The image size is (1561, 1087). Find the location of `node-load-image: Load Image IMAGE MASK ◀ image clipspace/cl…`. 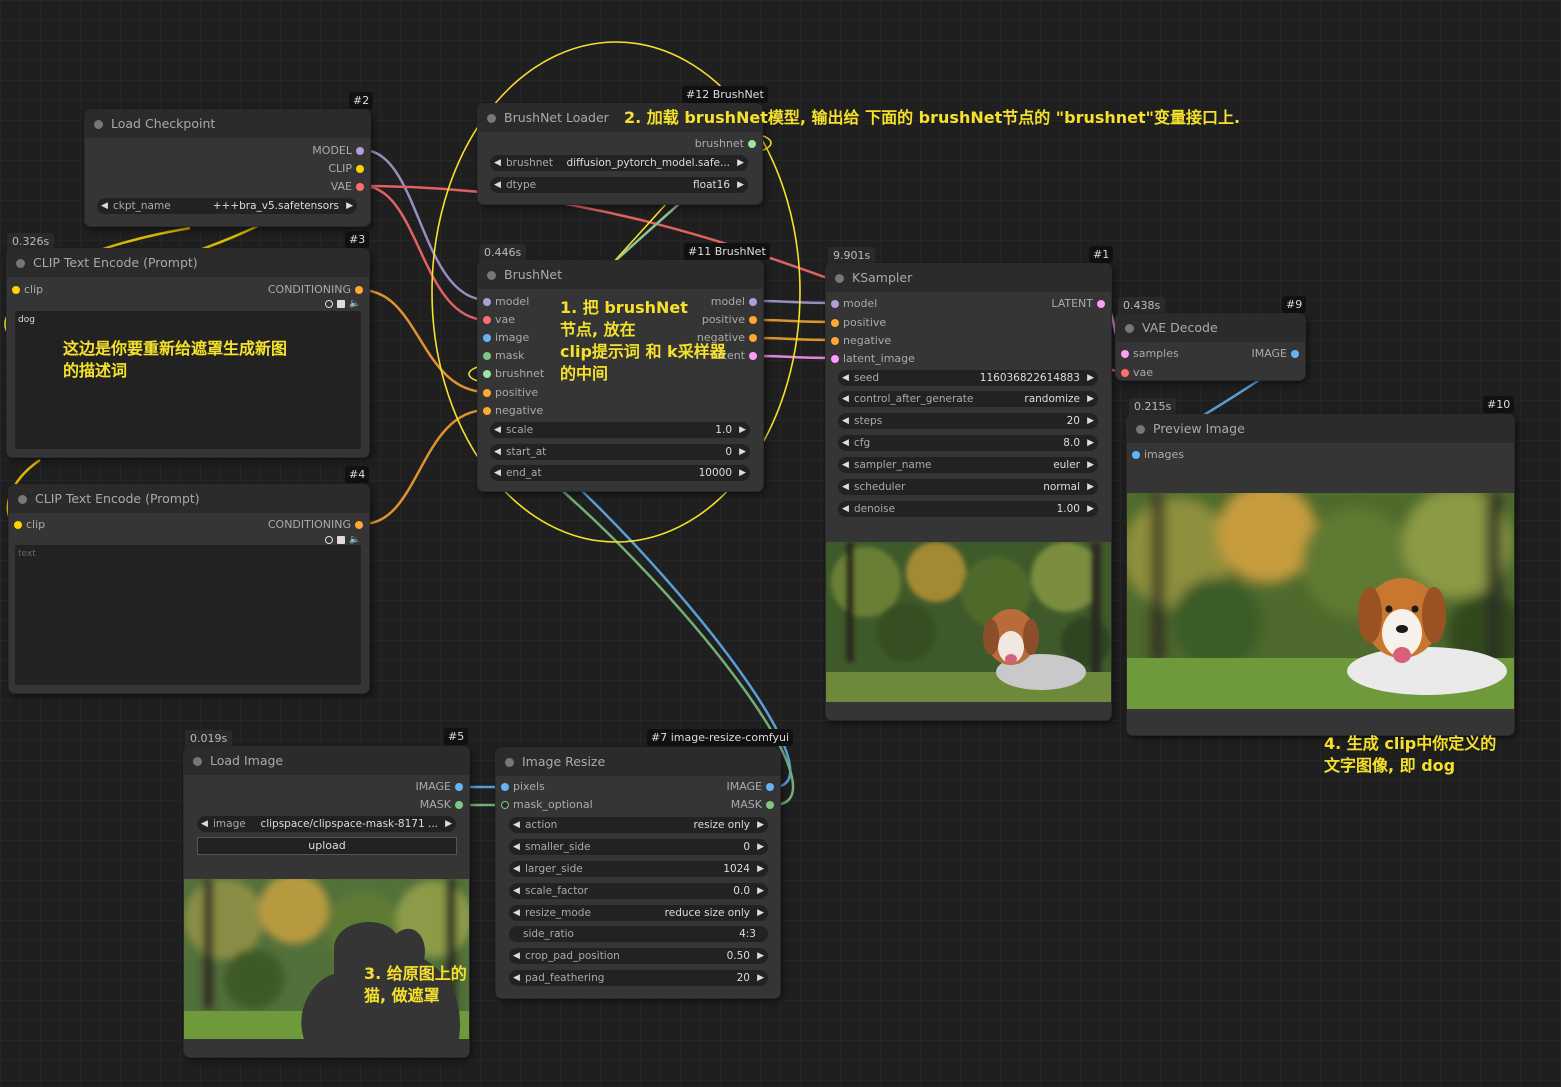

node-load-image: Load Image IMAGE MASK ◀ image clipspace/cl… is located at coordinates (326, 902).